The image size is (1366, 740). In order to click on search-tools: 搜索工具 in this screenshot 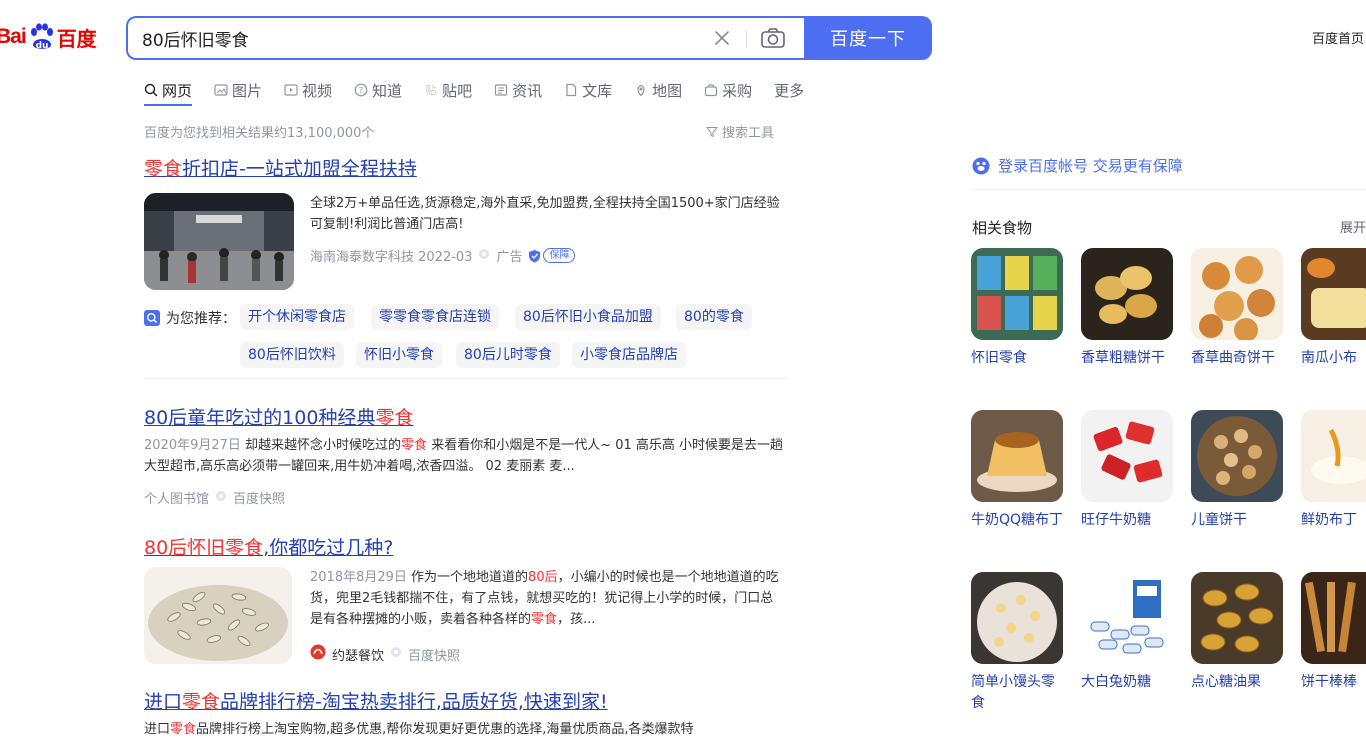, I will do `click(740, 131)`.